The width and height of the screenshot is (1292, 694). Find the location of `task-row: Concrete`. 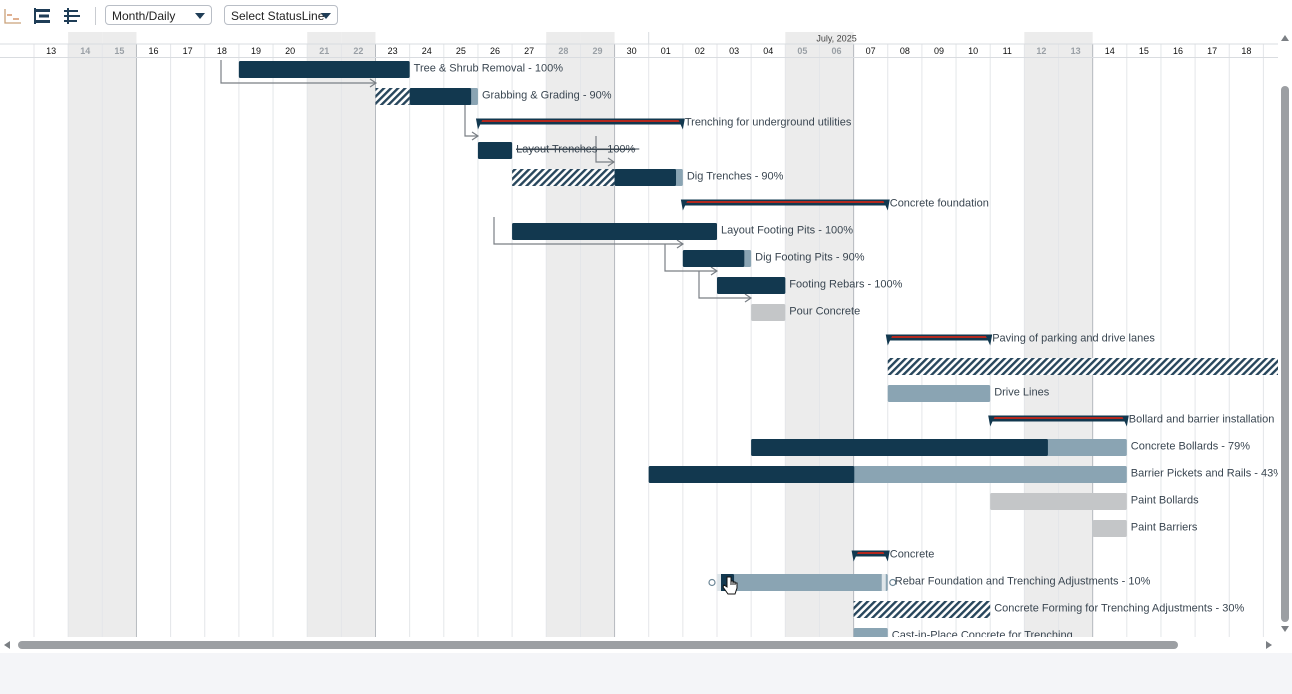

task-row: Concrete is located at coordinates (893, 555).